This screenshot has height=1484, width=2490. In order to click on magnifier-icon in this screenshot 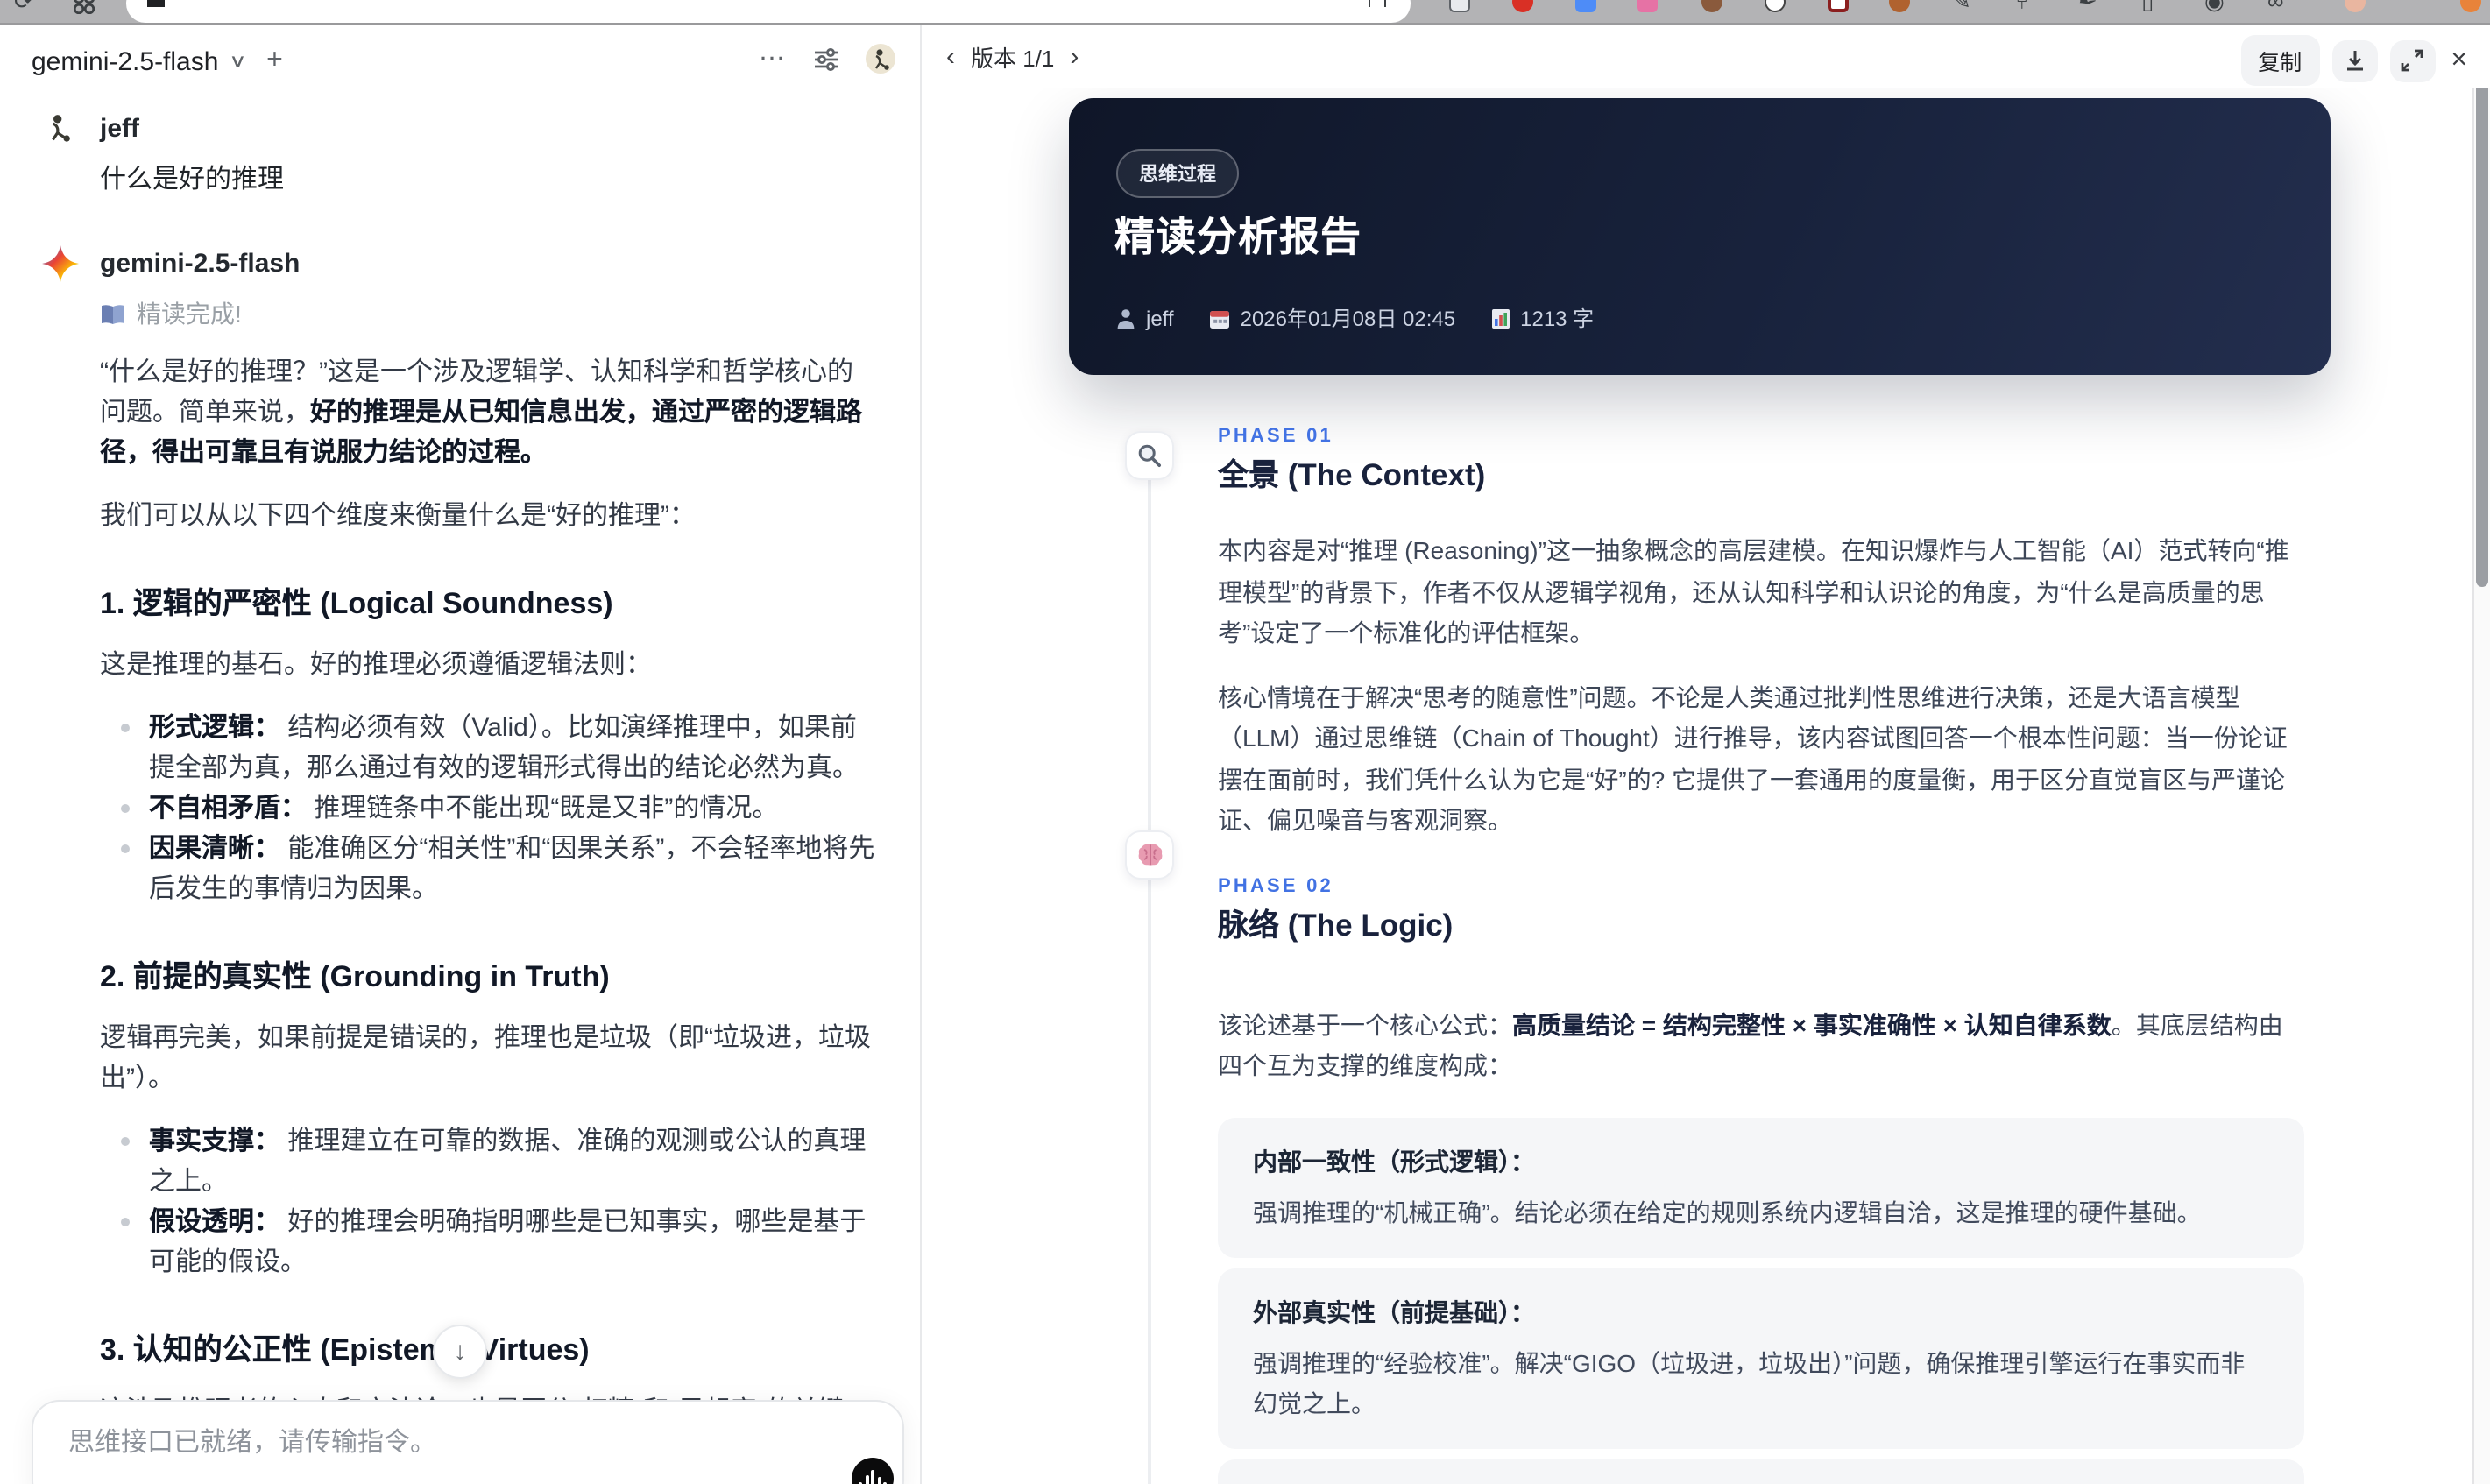, I will do `click(1150, 456)`.